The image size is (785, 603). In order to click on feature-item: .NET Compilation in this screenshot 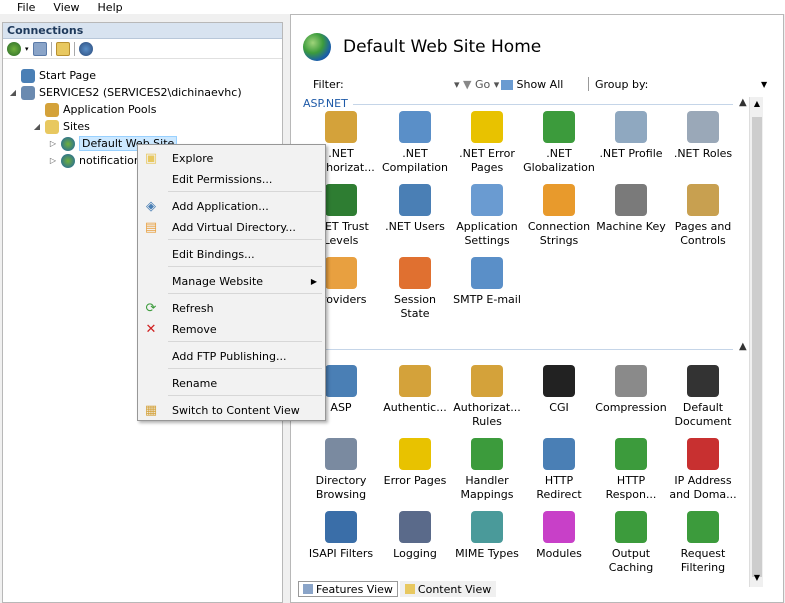, I will do `click(415, 143)`.